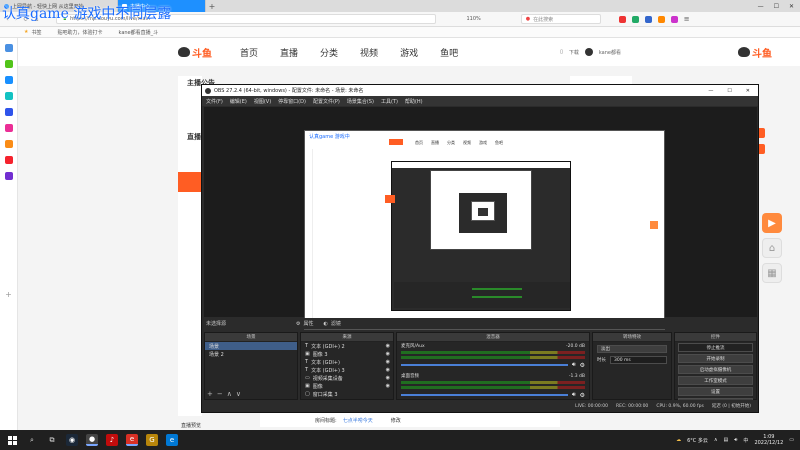 This screenshot has width=800, height=450. What do you see at coordinates (791, 440) in the screenshot?
I see `notification-icon: ▭` at bounding box center [791, 440].